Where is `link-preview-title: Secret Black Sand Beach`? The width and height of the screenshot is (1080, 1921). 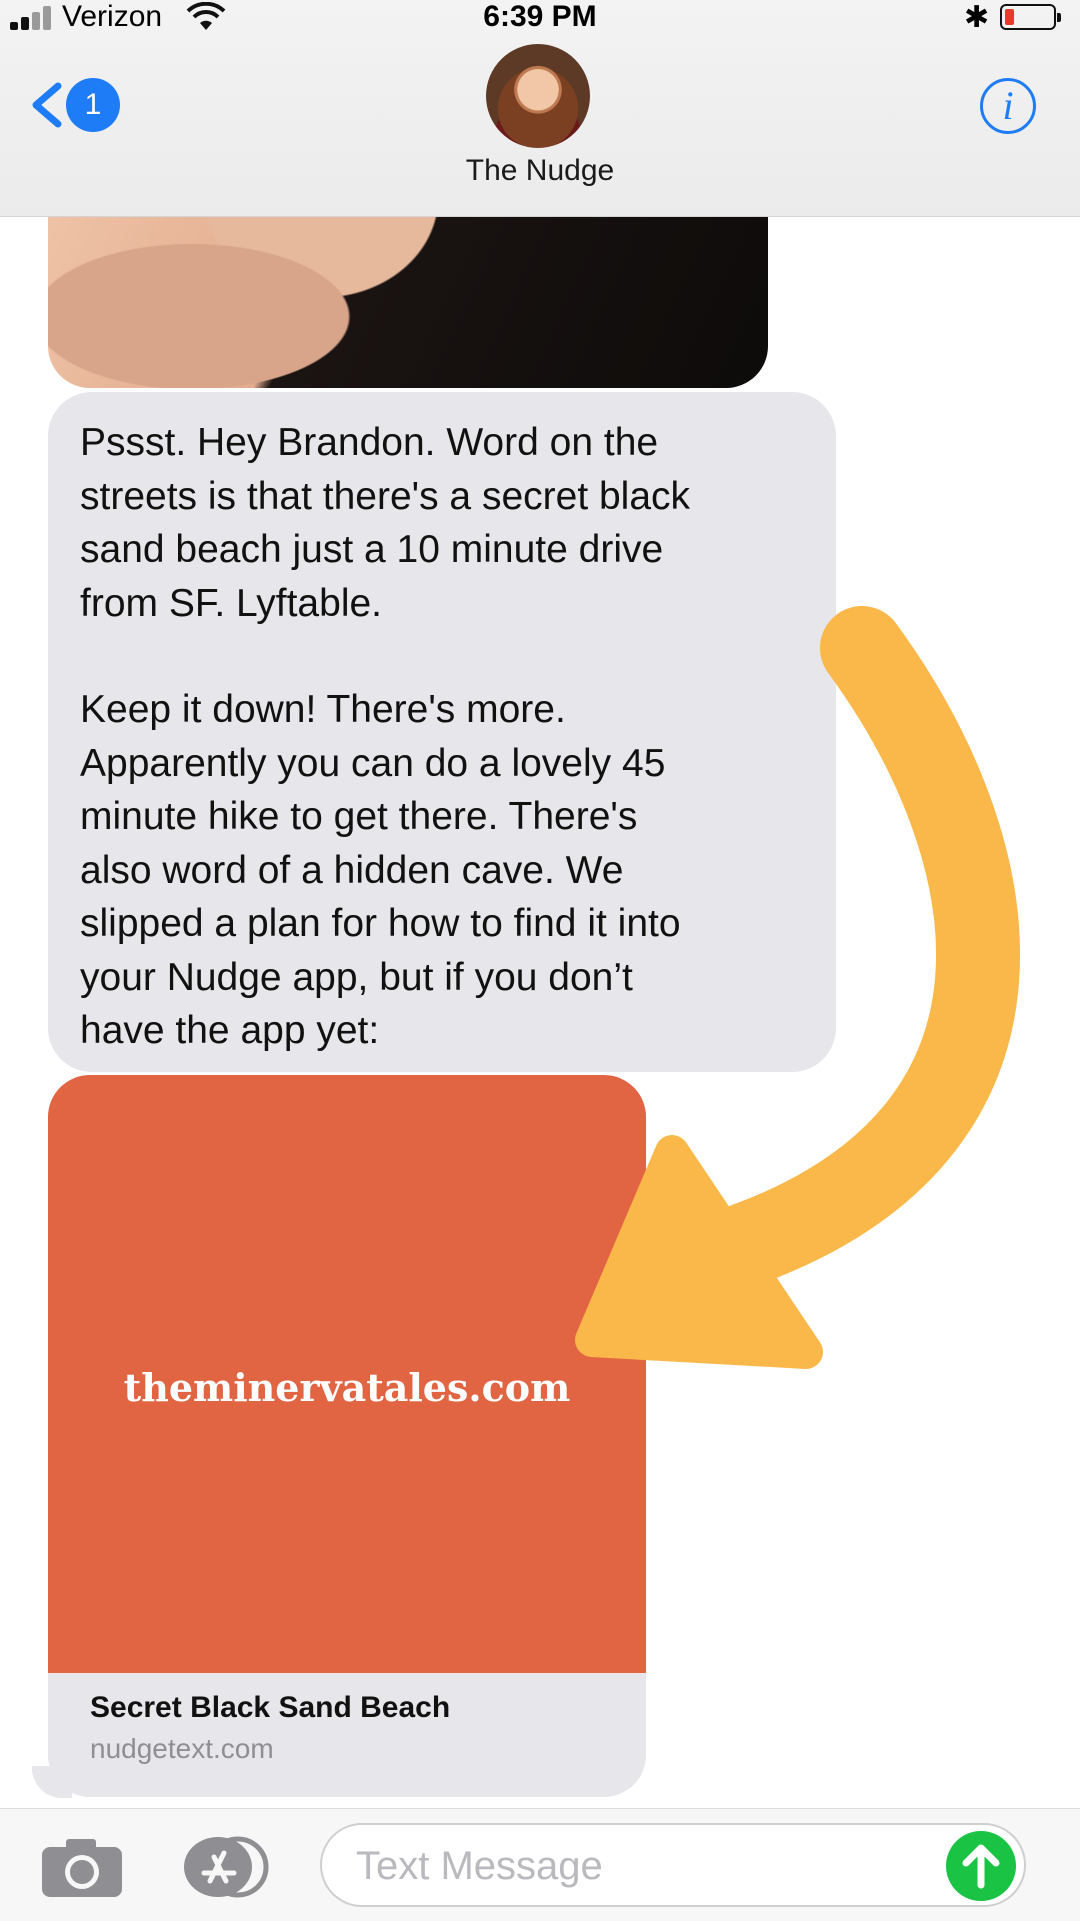 link-preview-title: Secret Black Sand Beach is located at coordinates (270, 1707).